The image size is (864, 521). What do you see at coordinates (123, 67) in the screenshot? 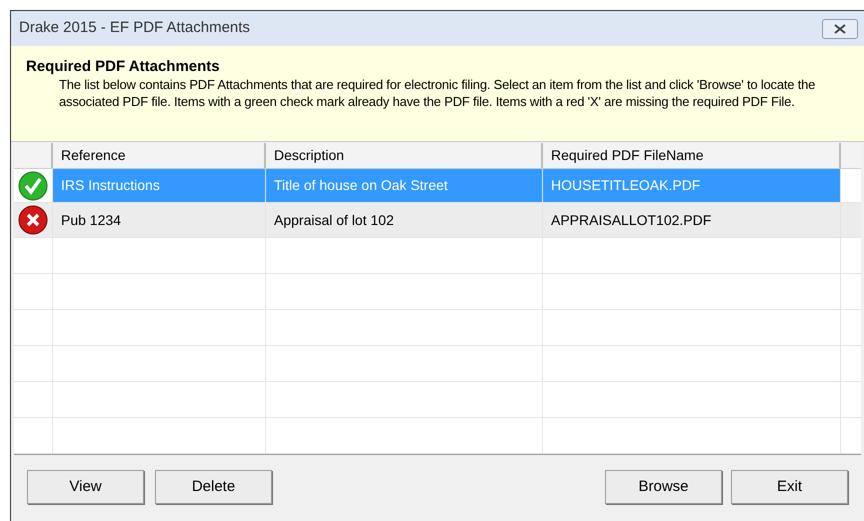
I see `panel-heading: Required PDF Attachments` at bounding box center [123, 67].